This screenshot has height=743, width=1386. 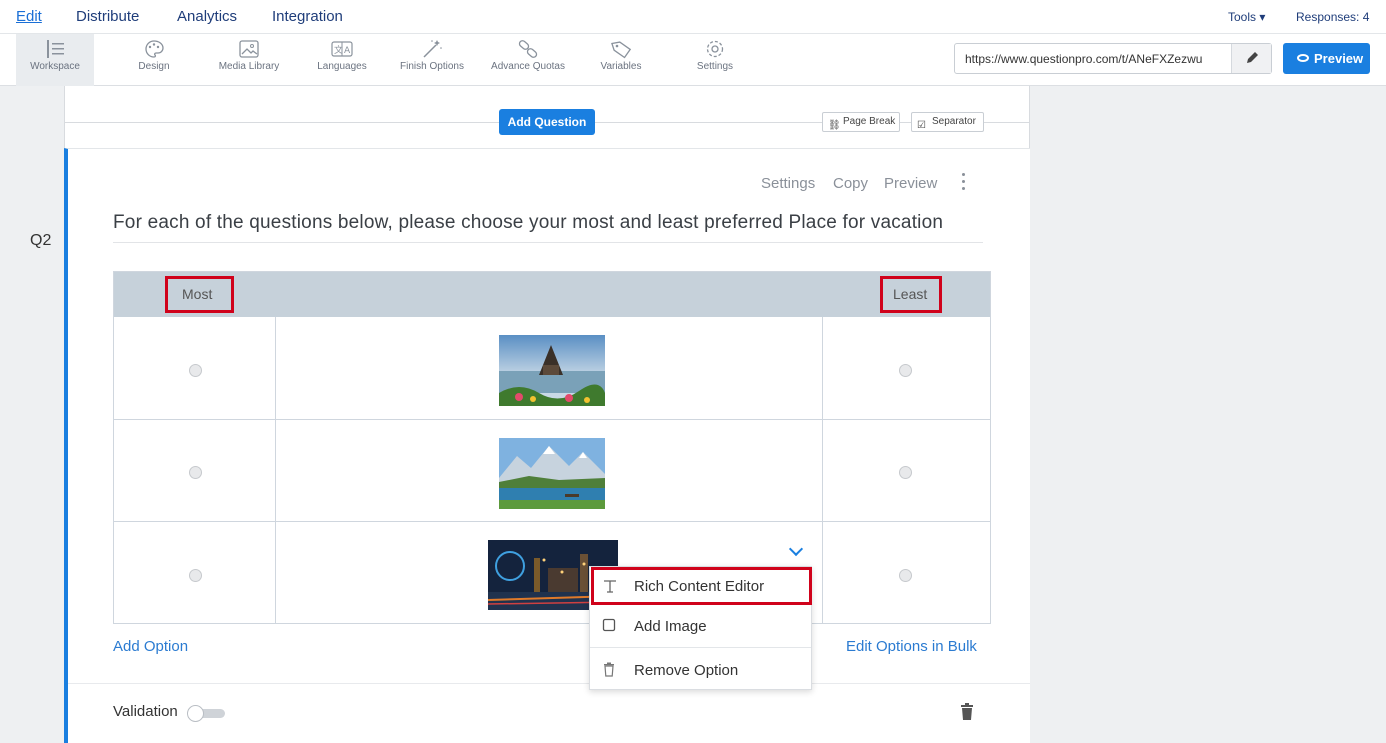 What do you see at coordinates (715, 66) in the screenshot?
I see `toolbar-label: Settings` at bounding box center [715, 66].